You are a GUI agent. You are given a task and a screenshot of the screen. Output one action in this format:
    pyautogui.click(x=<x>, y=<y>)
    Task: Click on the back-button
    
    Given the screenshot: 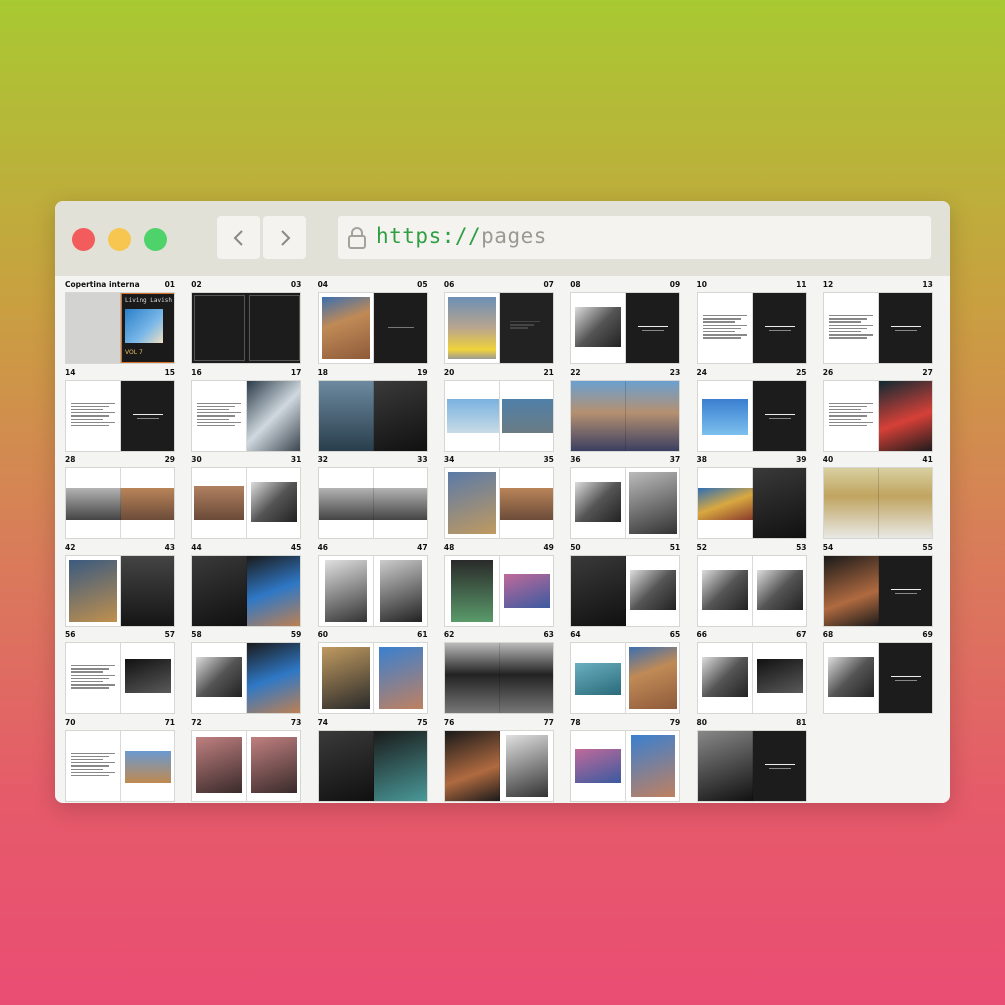 What is the action you would take?
    pyautogui.click(x=238, y=237)
    